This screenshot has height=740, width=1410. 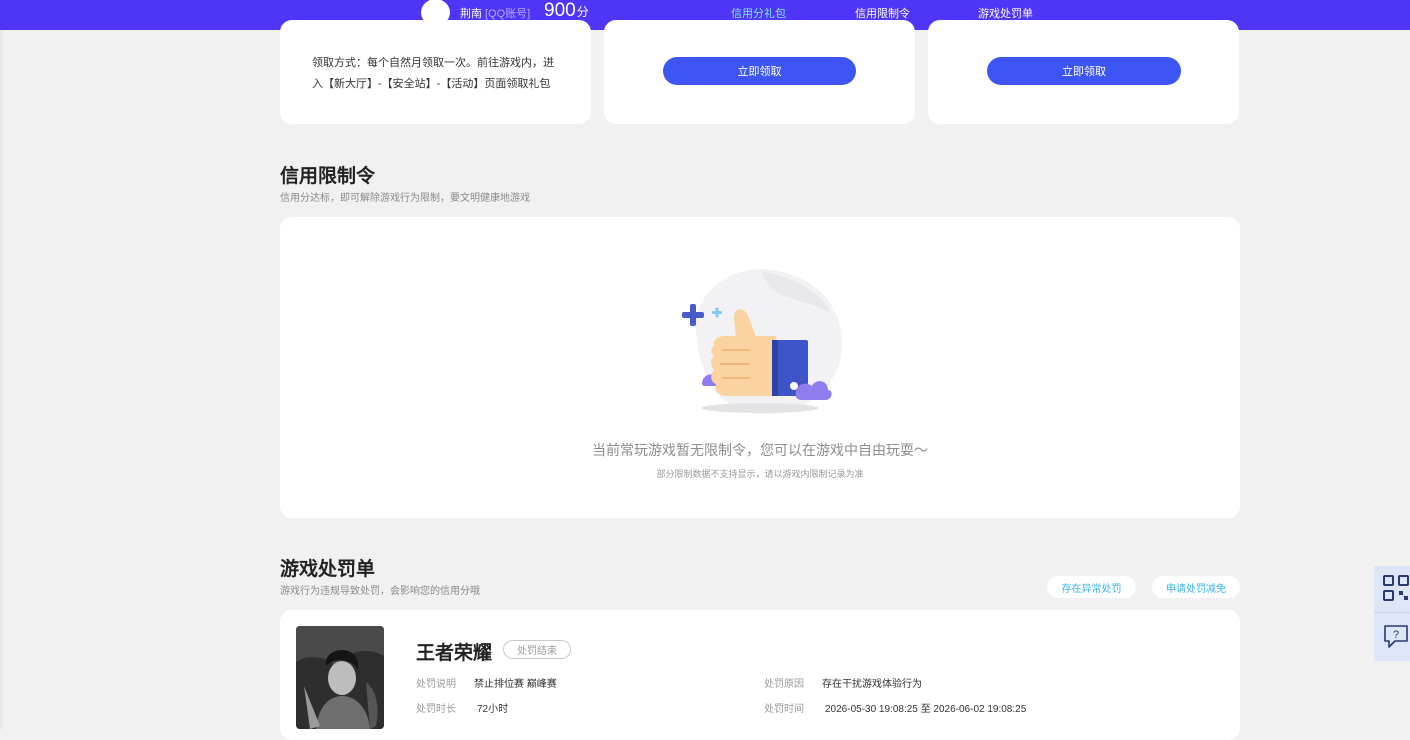 I want to click on tab-credit-gift: 信用分礼包, so click(x=758, y=13).